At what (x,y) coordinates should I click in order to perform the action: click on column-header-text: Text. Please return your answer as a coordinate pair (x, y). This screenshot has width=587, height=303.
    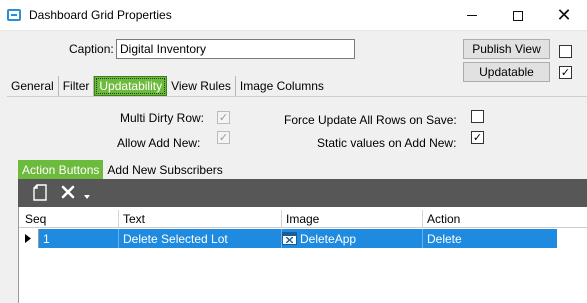
    Looking at the image, I should click on (134, 219).